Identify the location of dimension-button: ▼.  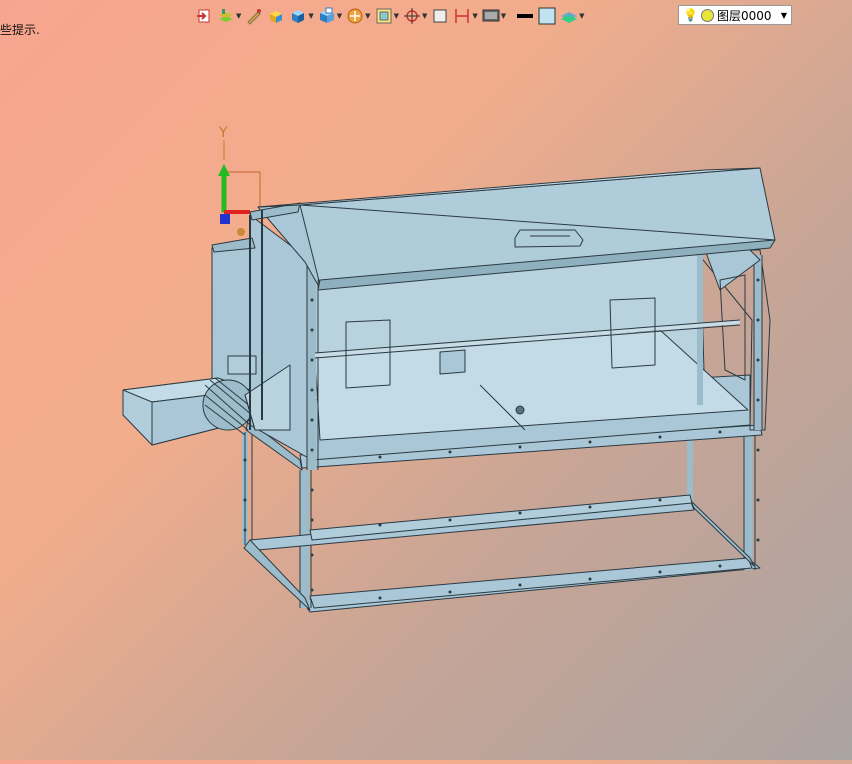
(465, 16).